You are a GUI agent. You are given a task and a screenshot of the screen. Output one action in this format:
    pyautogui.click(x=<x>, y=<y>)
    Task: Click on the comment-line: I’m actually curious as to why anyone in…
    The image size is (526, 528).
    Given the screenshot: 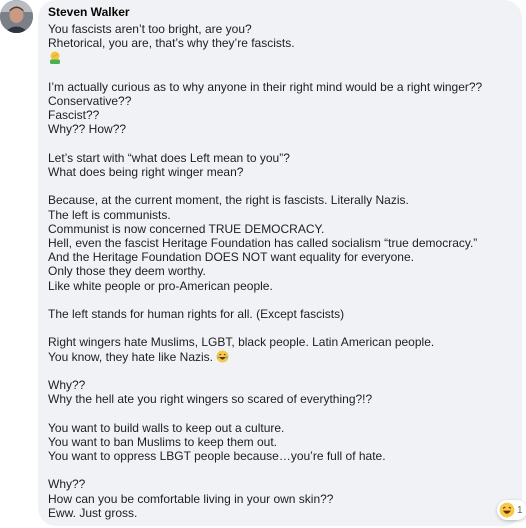 What is the action you would take?
    pyautogui.click(x=265, y=86)
    